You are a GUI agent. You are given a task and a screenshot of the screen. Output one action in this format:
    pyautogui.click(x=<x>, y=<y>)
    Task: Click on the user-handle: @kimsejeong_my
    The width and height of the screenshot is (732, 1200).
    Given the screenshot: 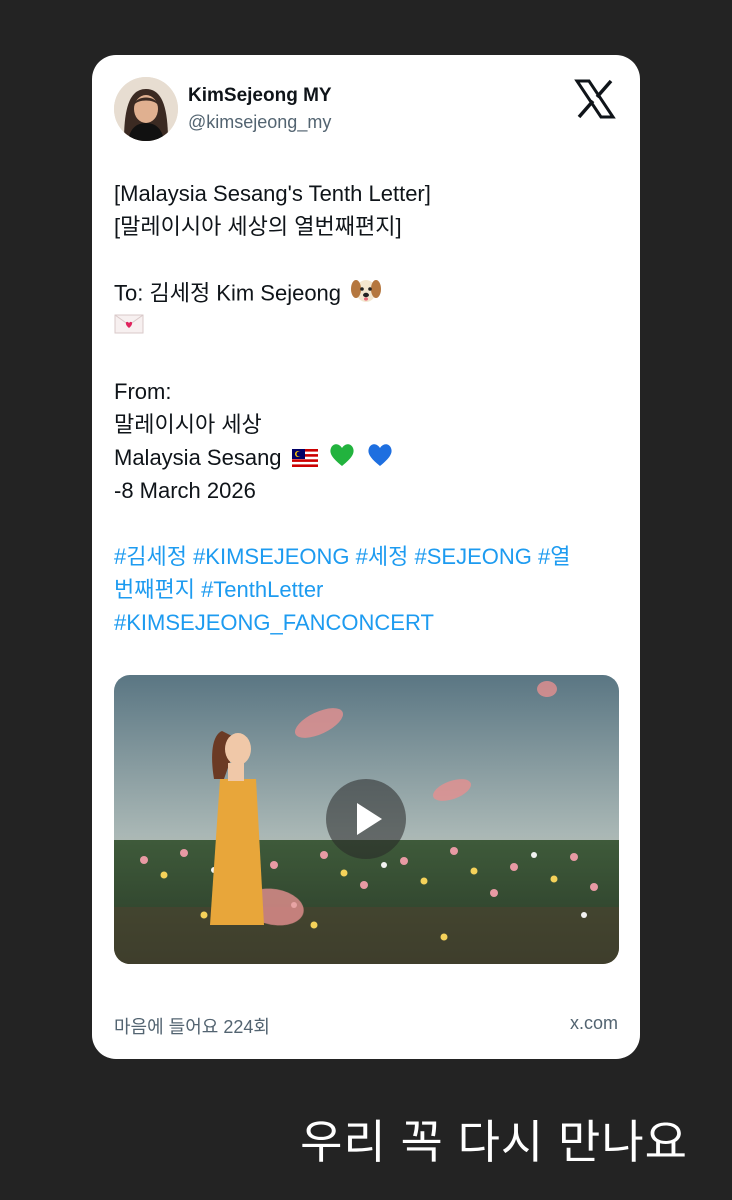 What is the action you would take?
    pyautogui.click(x=259, y=122)
    